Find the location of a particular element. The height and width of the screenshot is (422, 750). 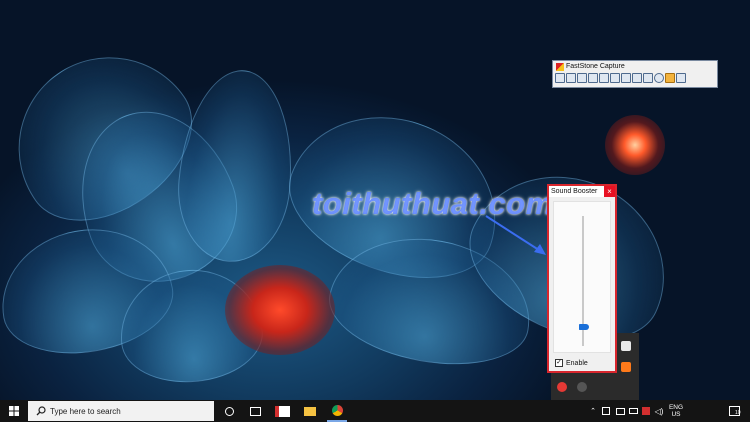

capture-active-window-icon is located at coordinates (560, 78).